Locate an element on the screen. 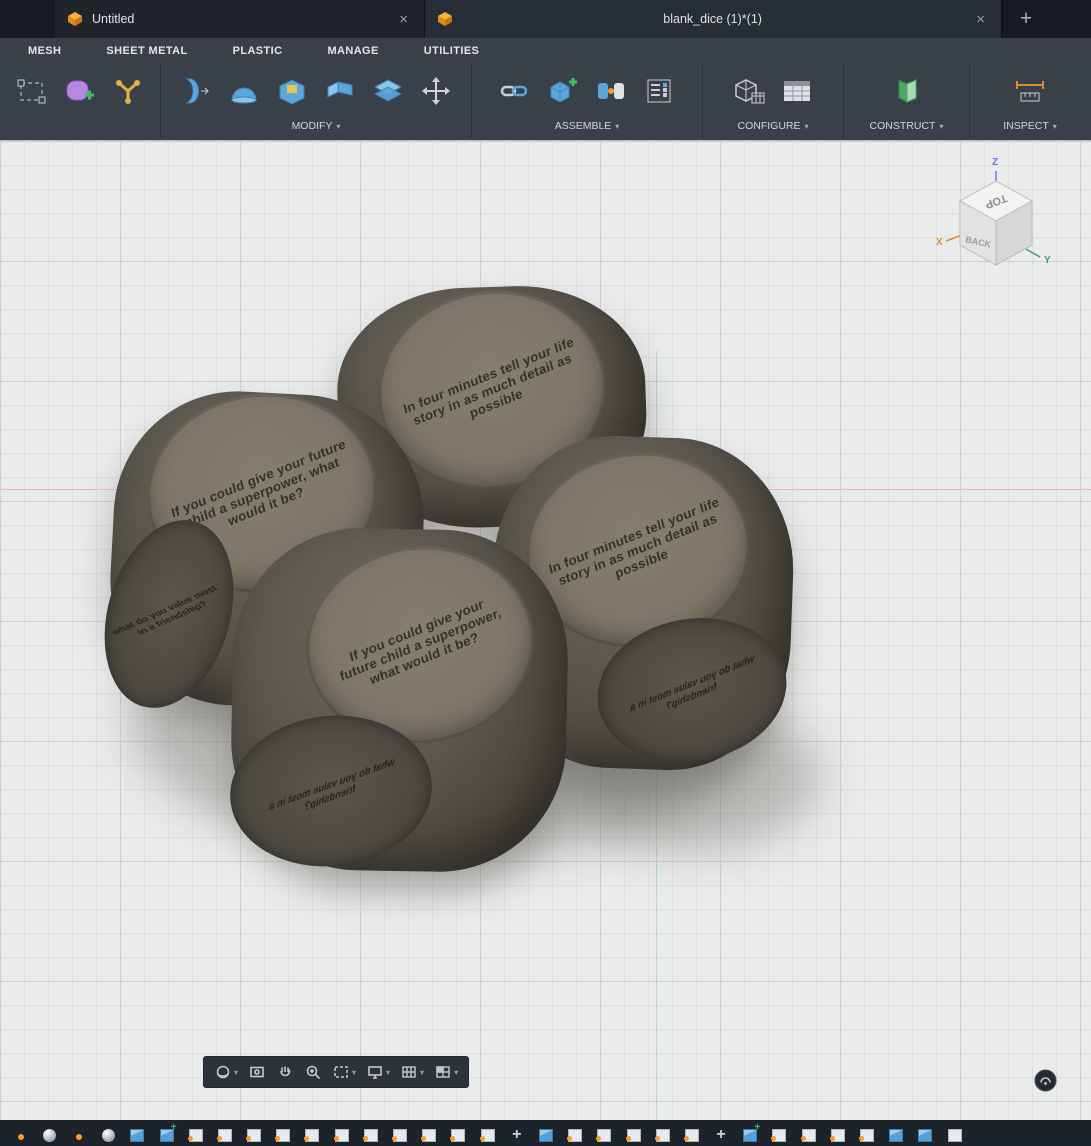 The width and height of the screenshot is (1091, 1146). ribbon-group-configure: CONFIGURE ▾ is located at coordinates (773, 101).